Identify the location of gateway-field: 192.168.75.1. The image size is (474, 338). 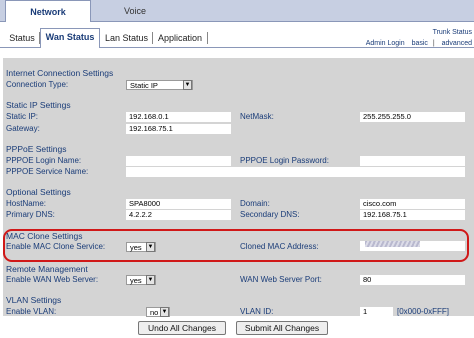
(178, 129).